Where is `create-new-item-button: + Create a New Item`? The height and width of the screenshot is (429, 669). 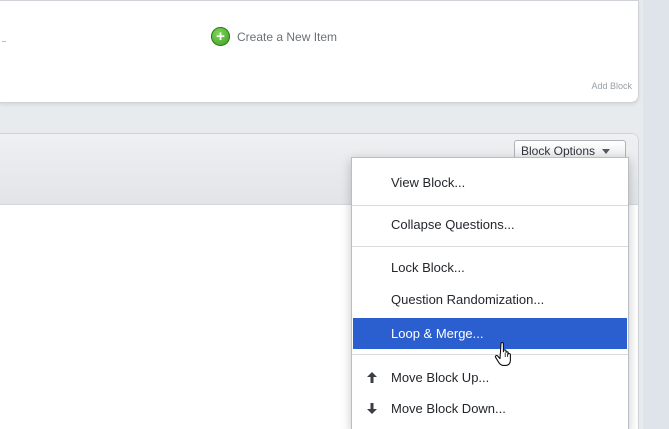
create-new-item-button: + Create a New Item is located at coordinates (274, 36).